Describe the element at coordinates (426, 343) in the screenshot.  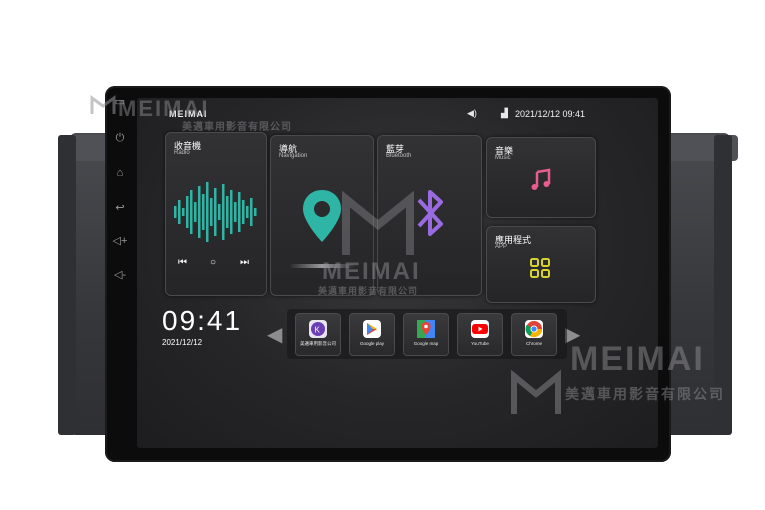
I see `dock-app-label: Google map` at that location.